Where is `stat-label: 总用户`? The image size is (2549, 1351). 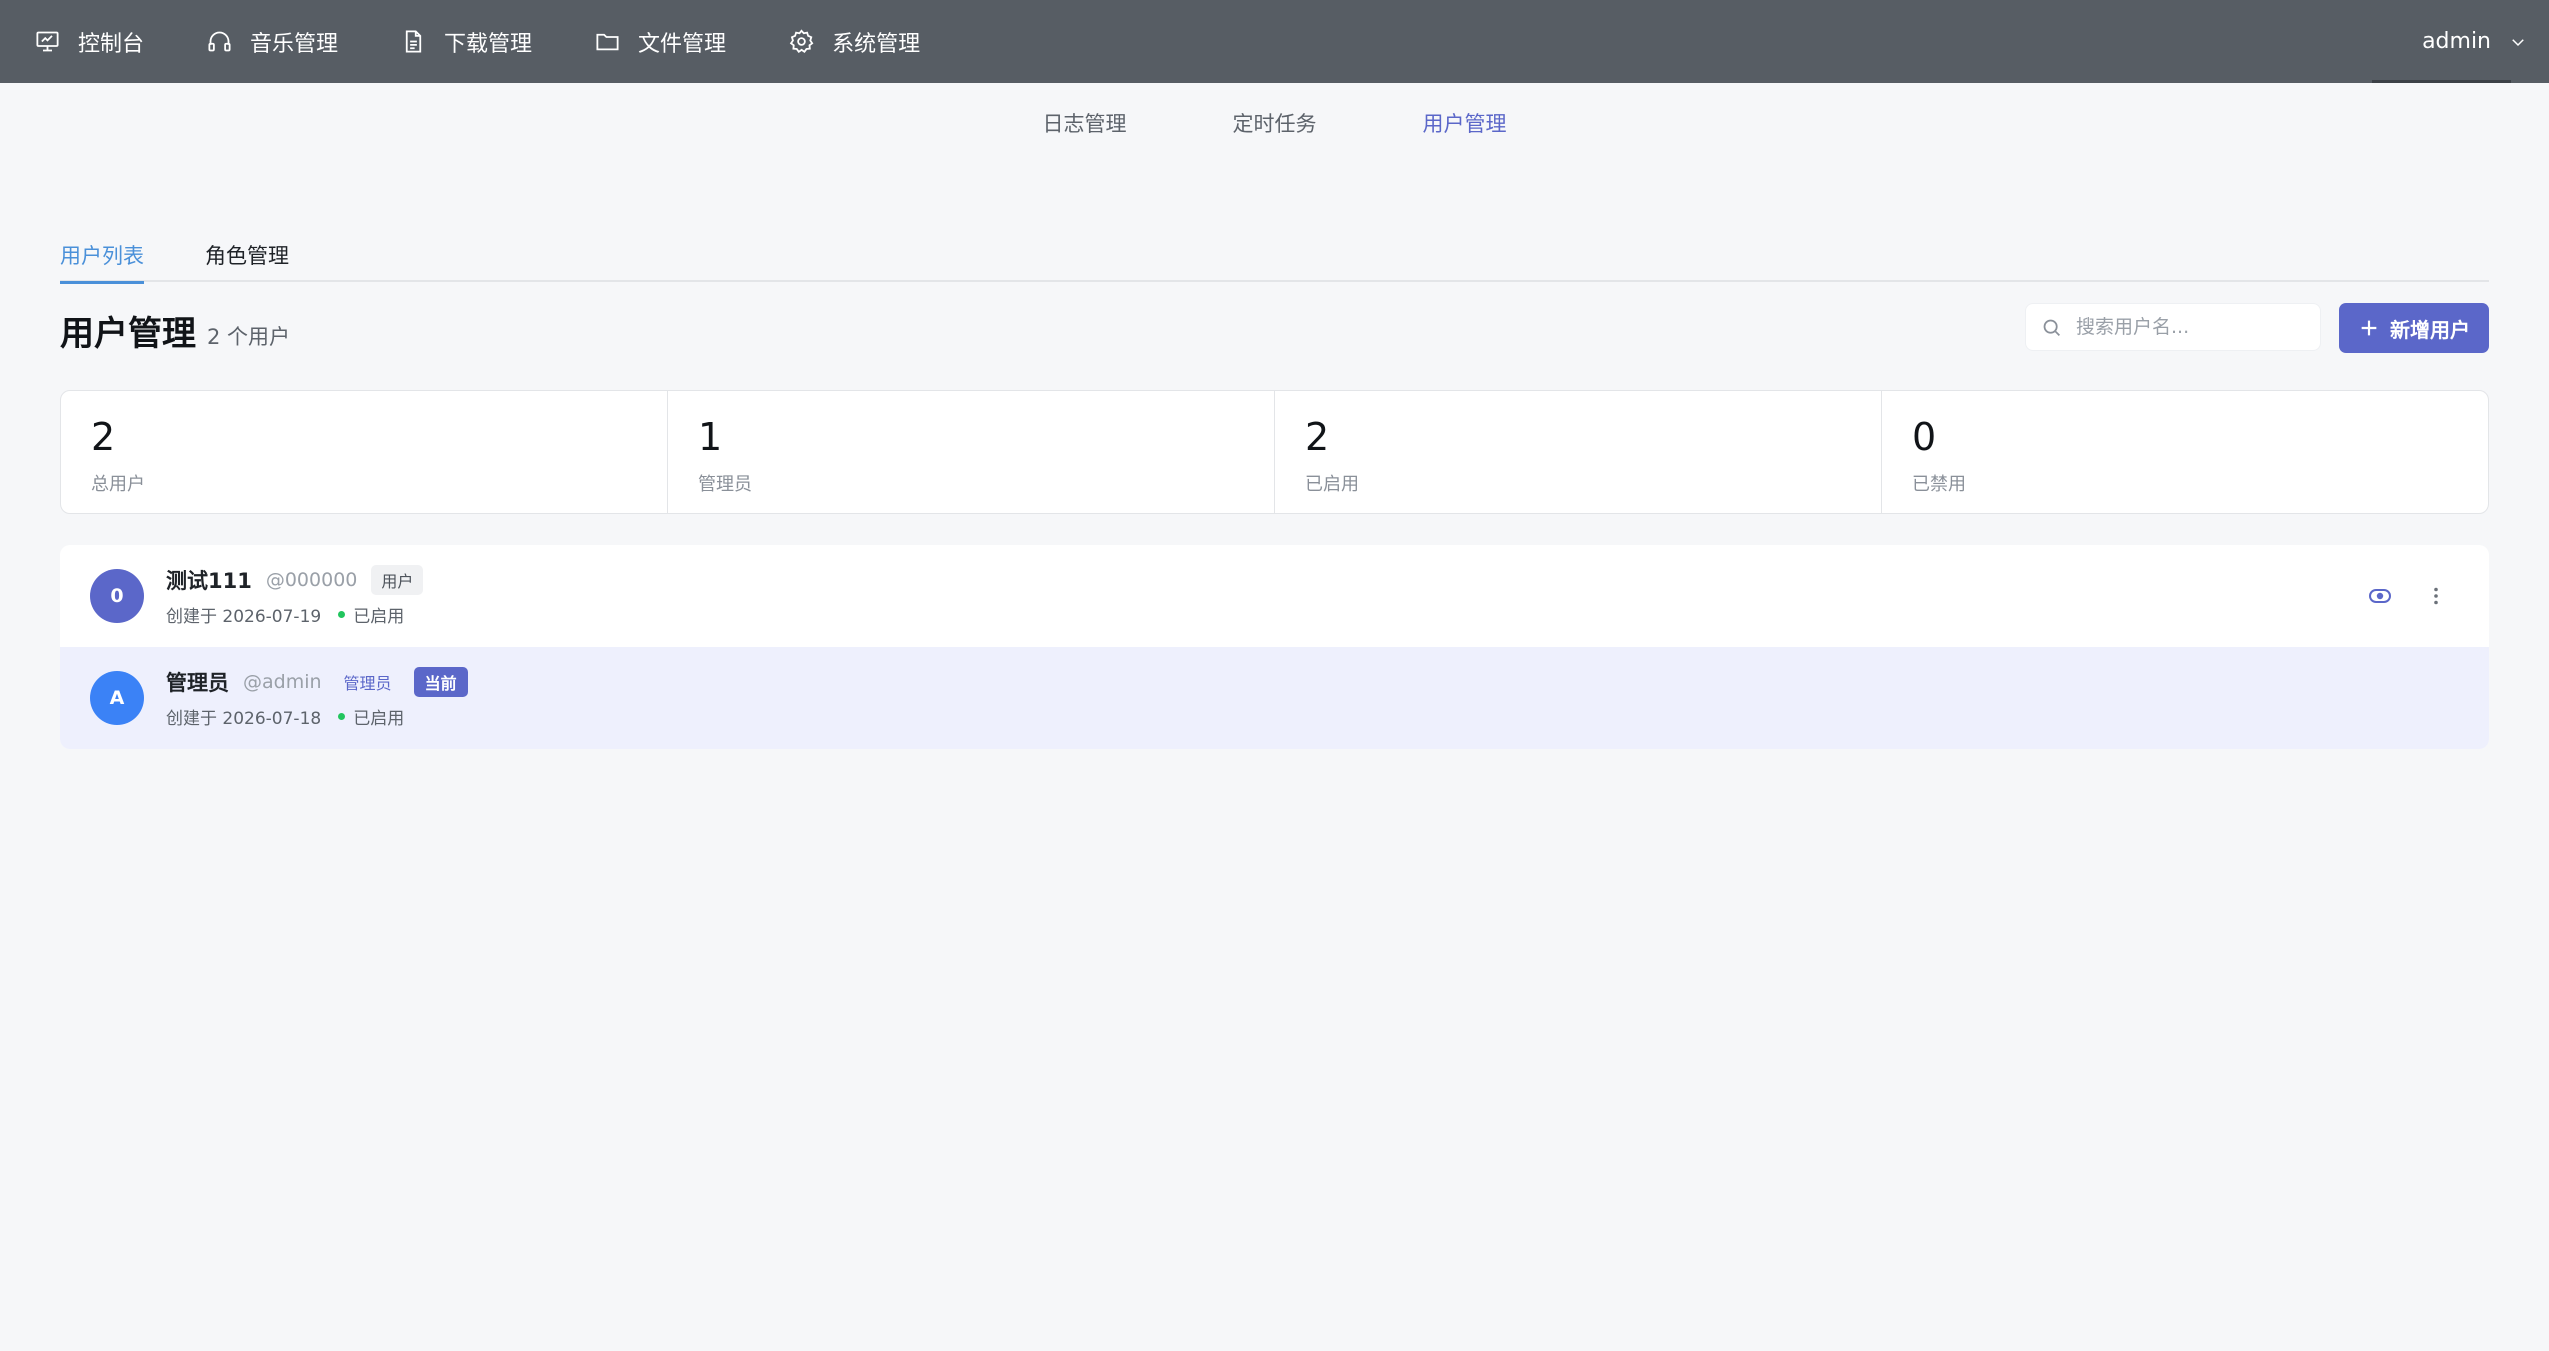
stat-label: 总用户 is located at coordinates (118, 484).